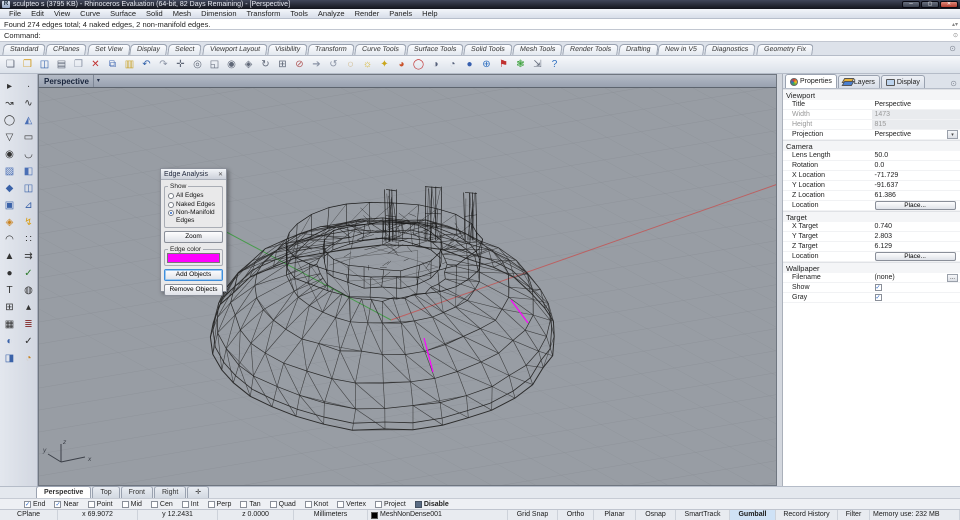 The width and height of the screenshot is (960, 520). Describe the element at coordinates (949, 4) in the screenshot. I see `close-button: ✕` at that location.